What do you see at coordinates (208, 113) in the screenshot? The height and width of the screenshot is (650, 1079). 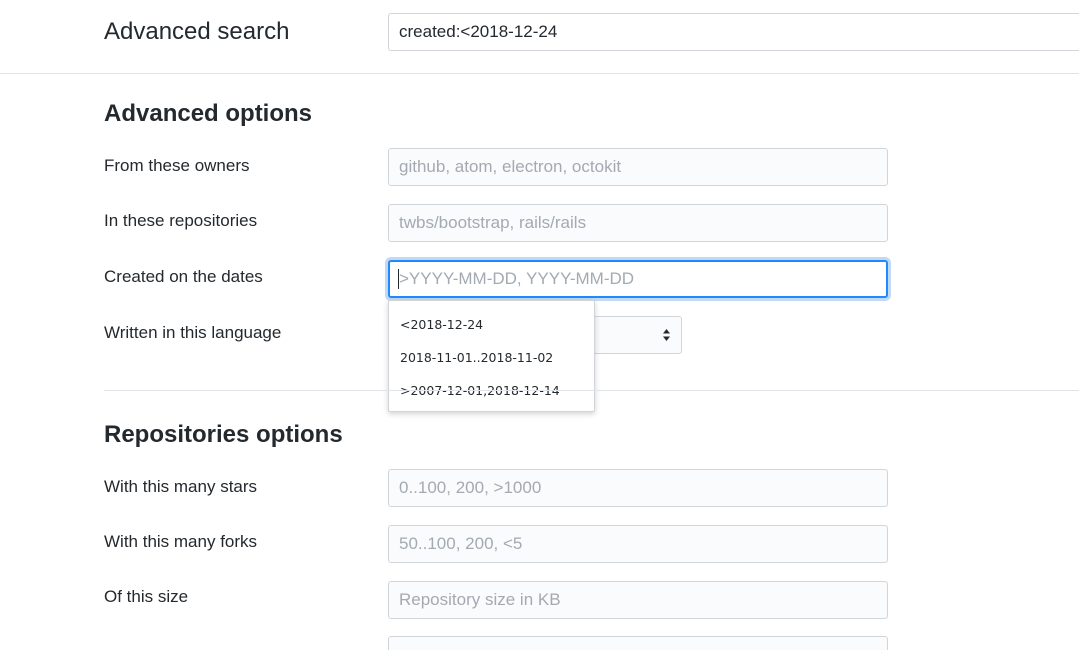 I see `advanced-options-title: Advanced options` at bounding box center [208, 113].